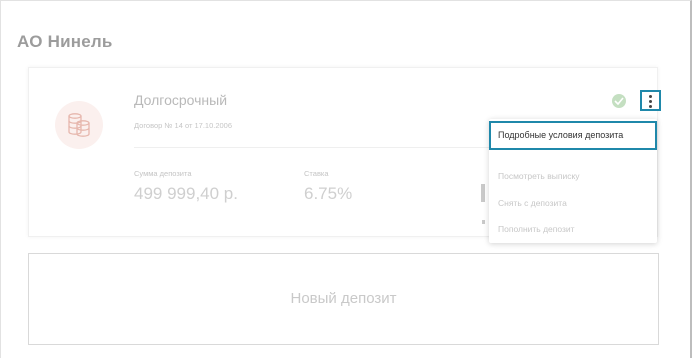  Describe the element at coordinates (619, 101) in the screenshot. I see `check-circle-icon` at that location.